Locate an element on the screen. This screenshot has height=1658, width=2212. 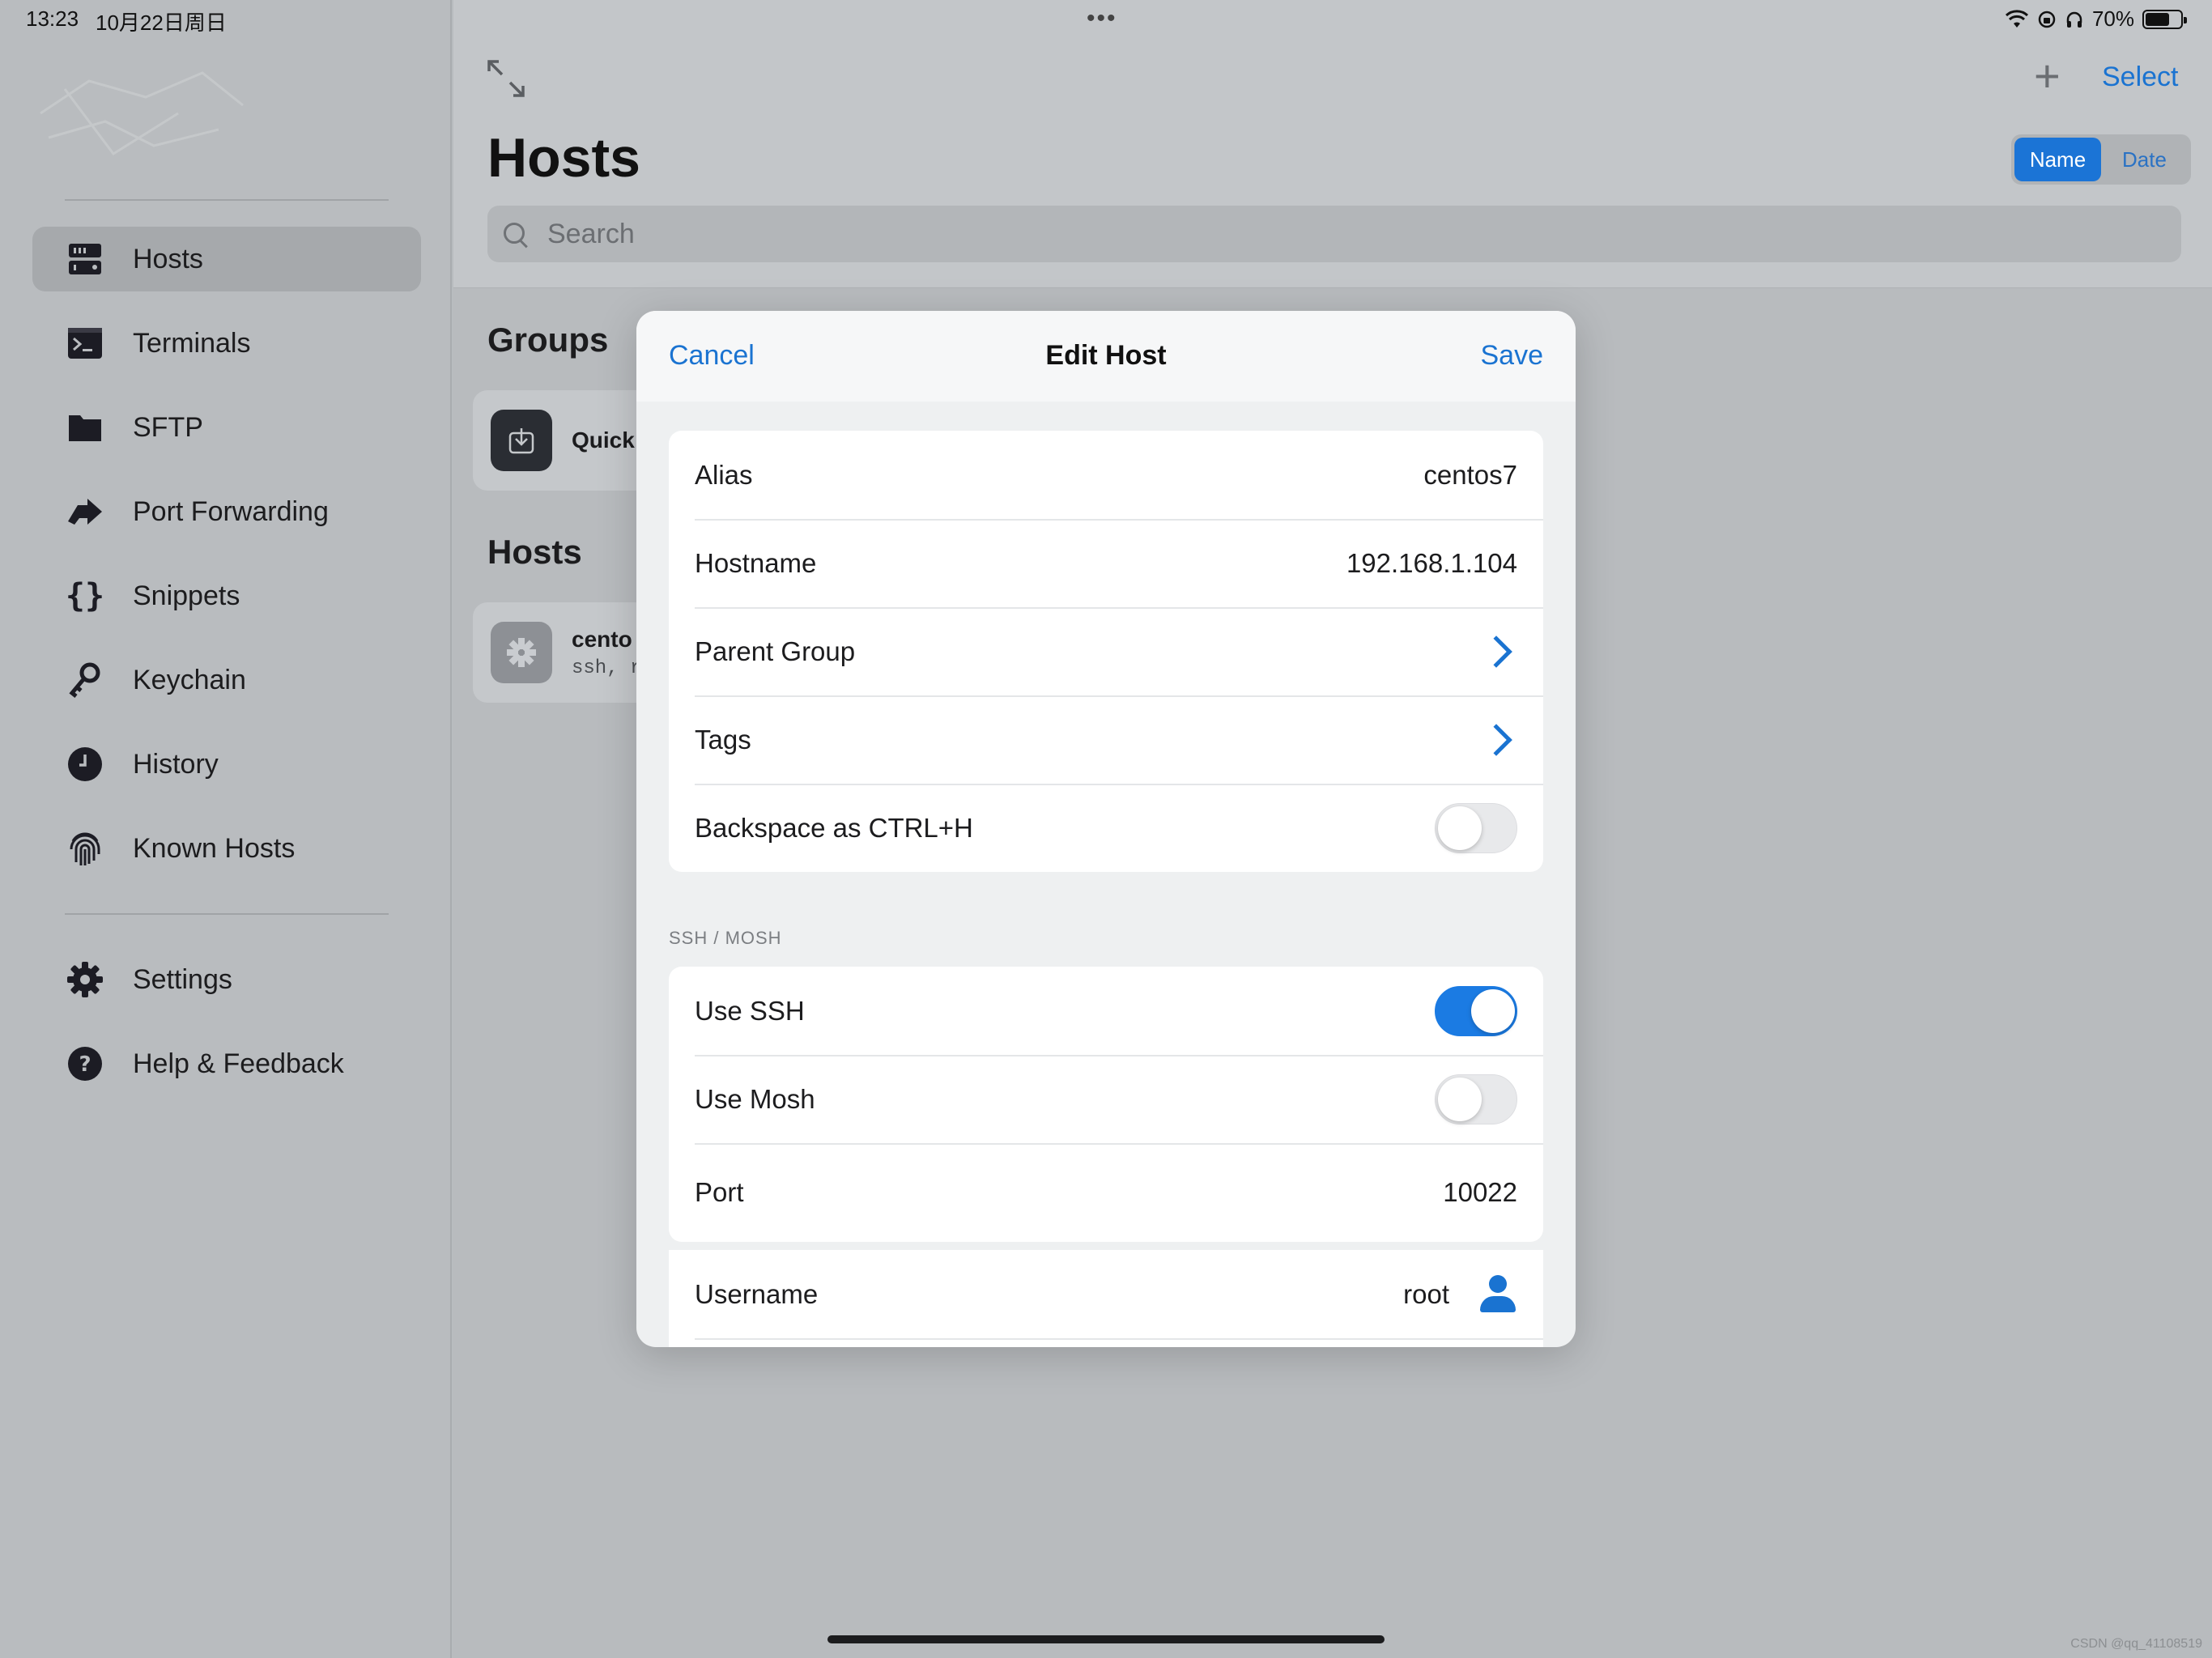
sidebar-item-help-feedback: ? Help & Feedback is located at coordinates (227, 1063).